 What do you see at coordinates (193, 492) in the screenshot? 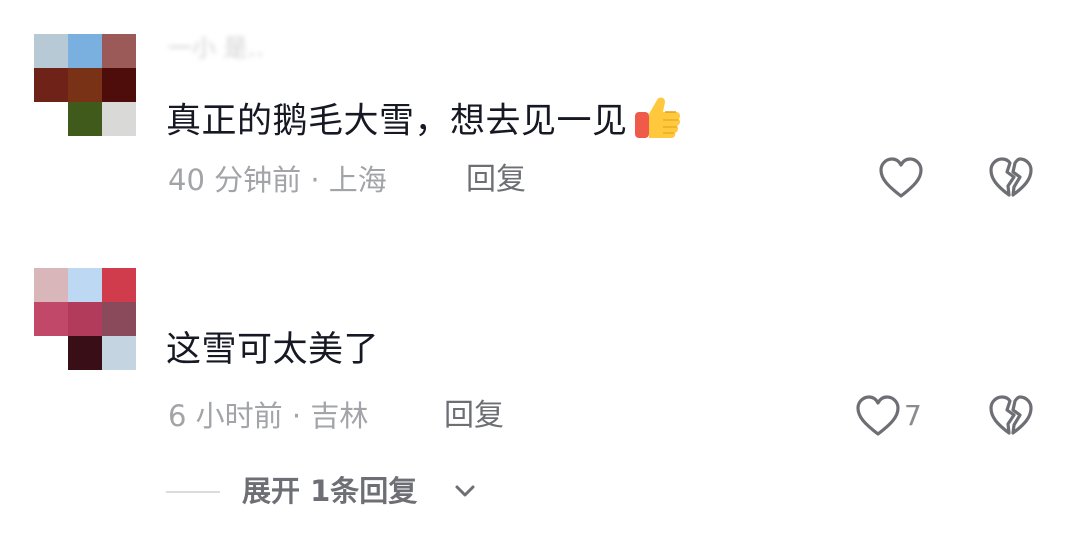
I see `divider-line` at bounding box center [193, 492].